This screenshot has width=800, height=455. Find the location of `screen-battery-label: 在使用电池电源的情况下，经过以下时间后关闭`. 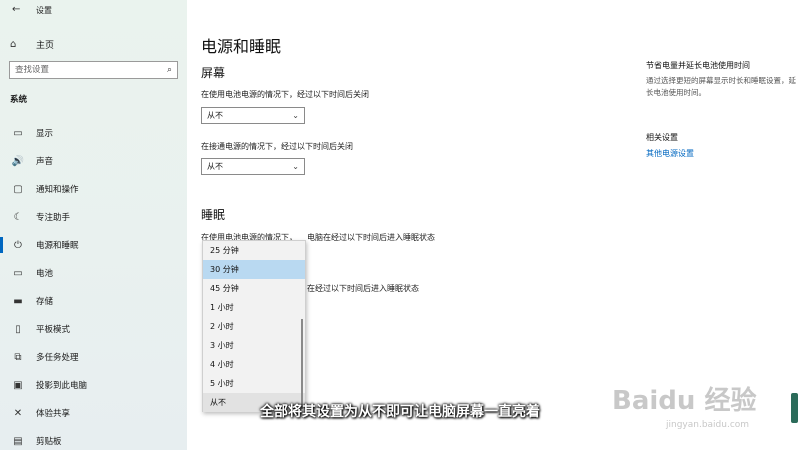

screen-battery-label: 在使用电池电源的情况下，经过以下时间后关闭 is located at coordinates (285, 94).